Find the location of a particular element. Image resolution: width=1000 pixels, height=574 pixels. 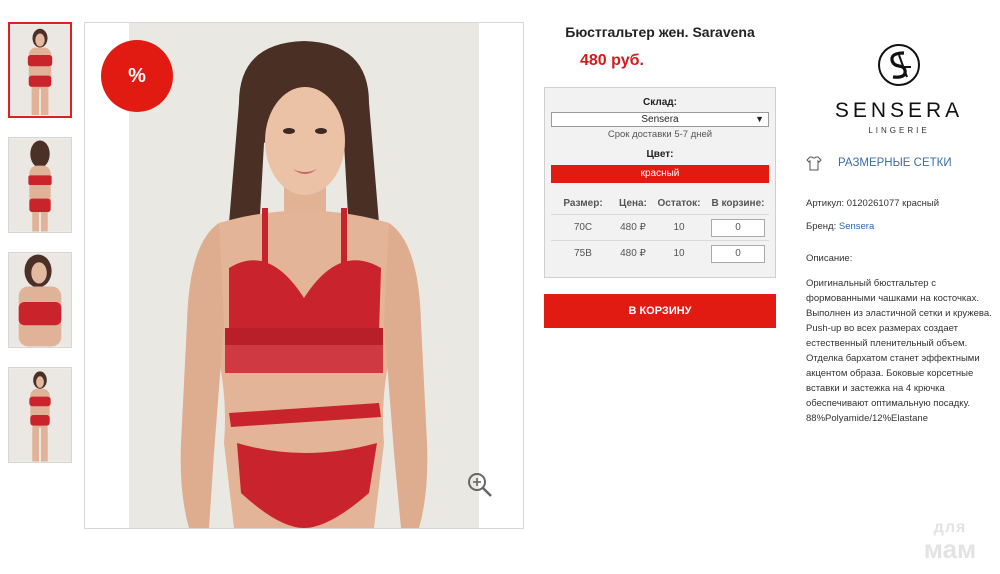

warehouse-select-value: Sensera is located at coordinates (660, 119).